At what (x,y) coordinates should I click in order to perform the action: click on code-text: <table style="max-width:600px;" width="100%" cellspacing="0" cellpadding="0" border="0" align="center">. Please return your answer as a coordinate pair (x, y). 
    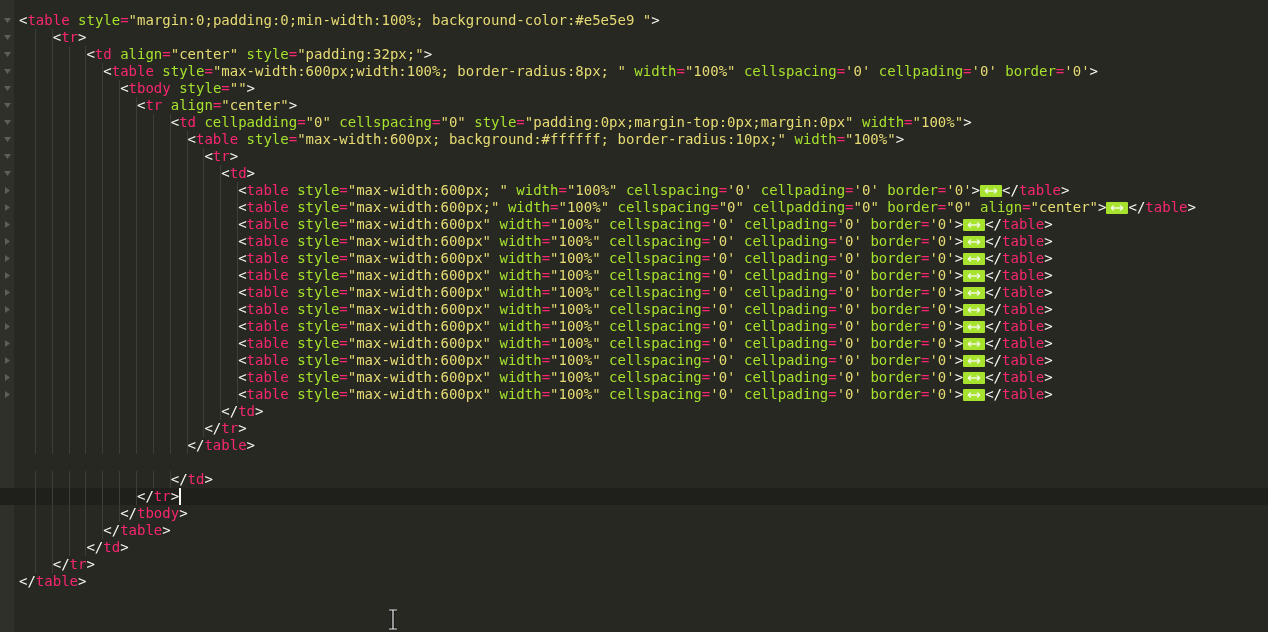
    Looking at the image, I should click on (672, 207).